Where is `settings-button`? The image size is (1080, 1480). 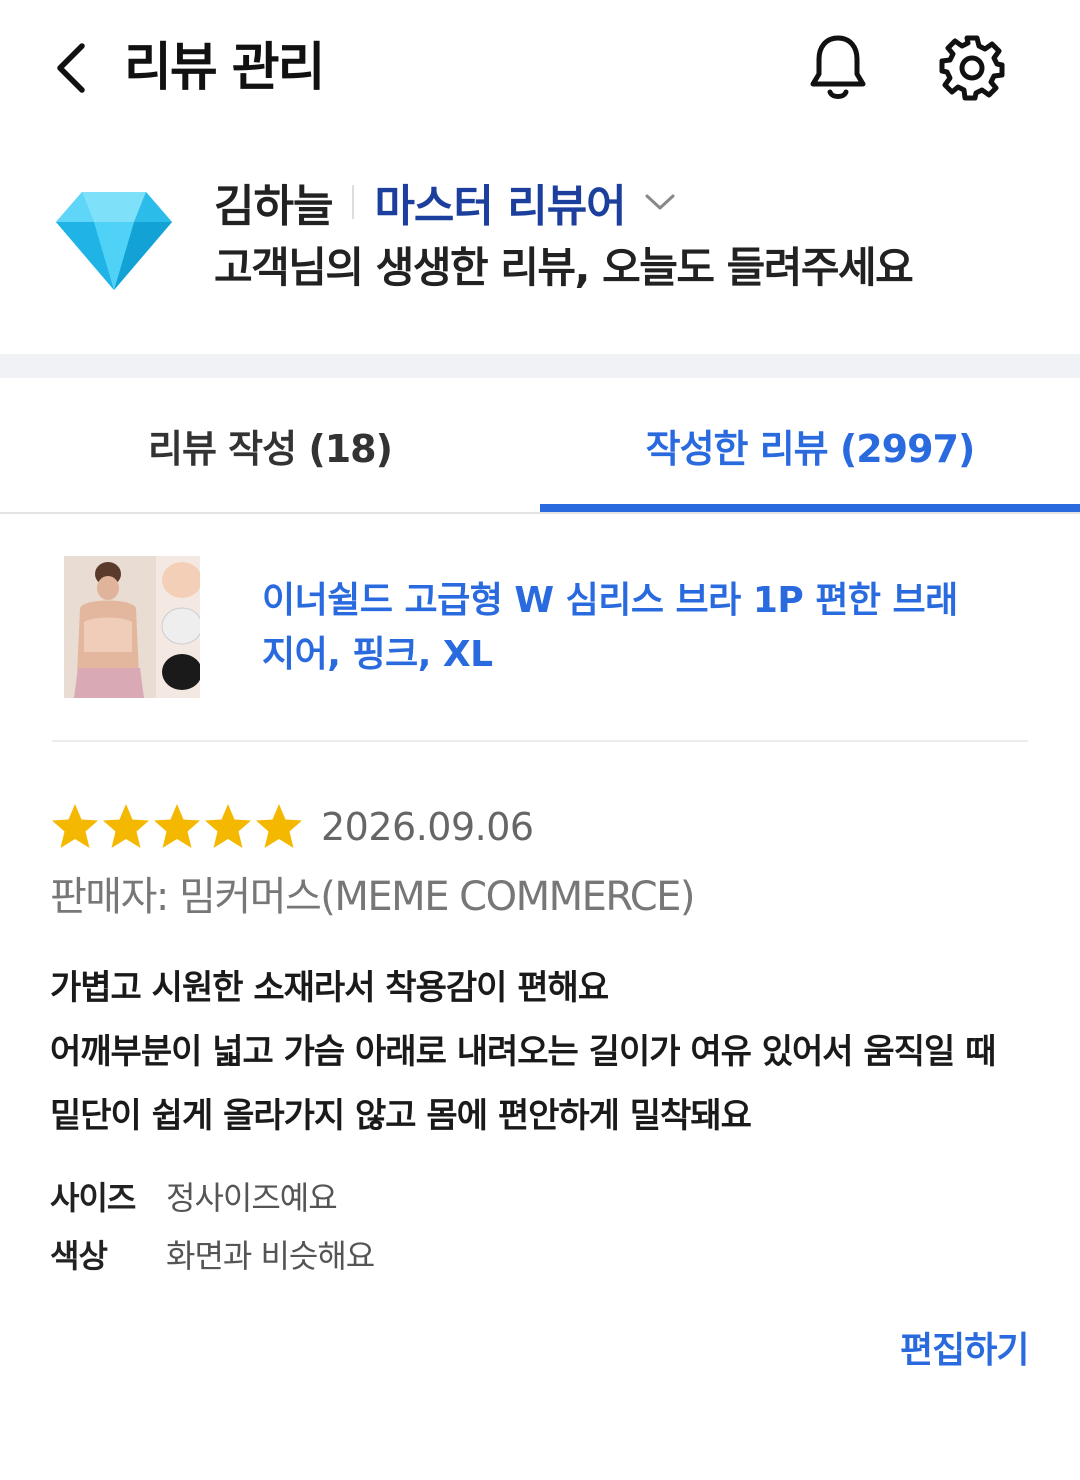
settings-button is located at coordinates (972, 68).